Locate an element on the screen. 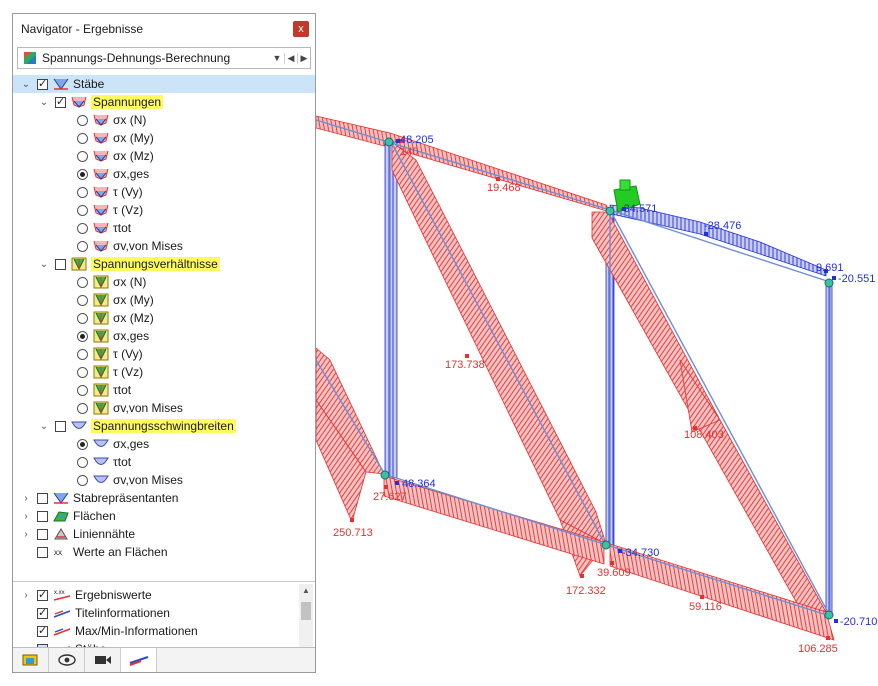 This screenshot has width=878, height=686. tree-item-1: ⌄ Spannungen is located at coordinates (164, 102).